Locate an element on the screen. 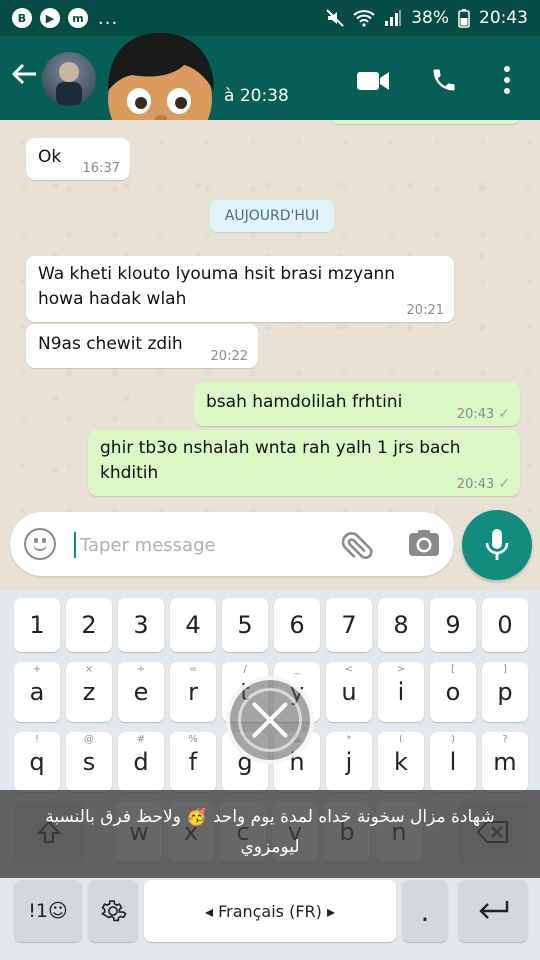 The image size is (540, 960). period-key: . is located at coordinates (425, 911).